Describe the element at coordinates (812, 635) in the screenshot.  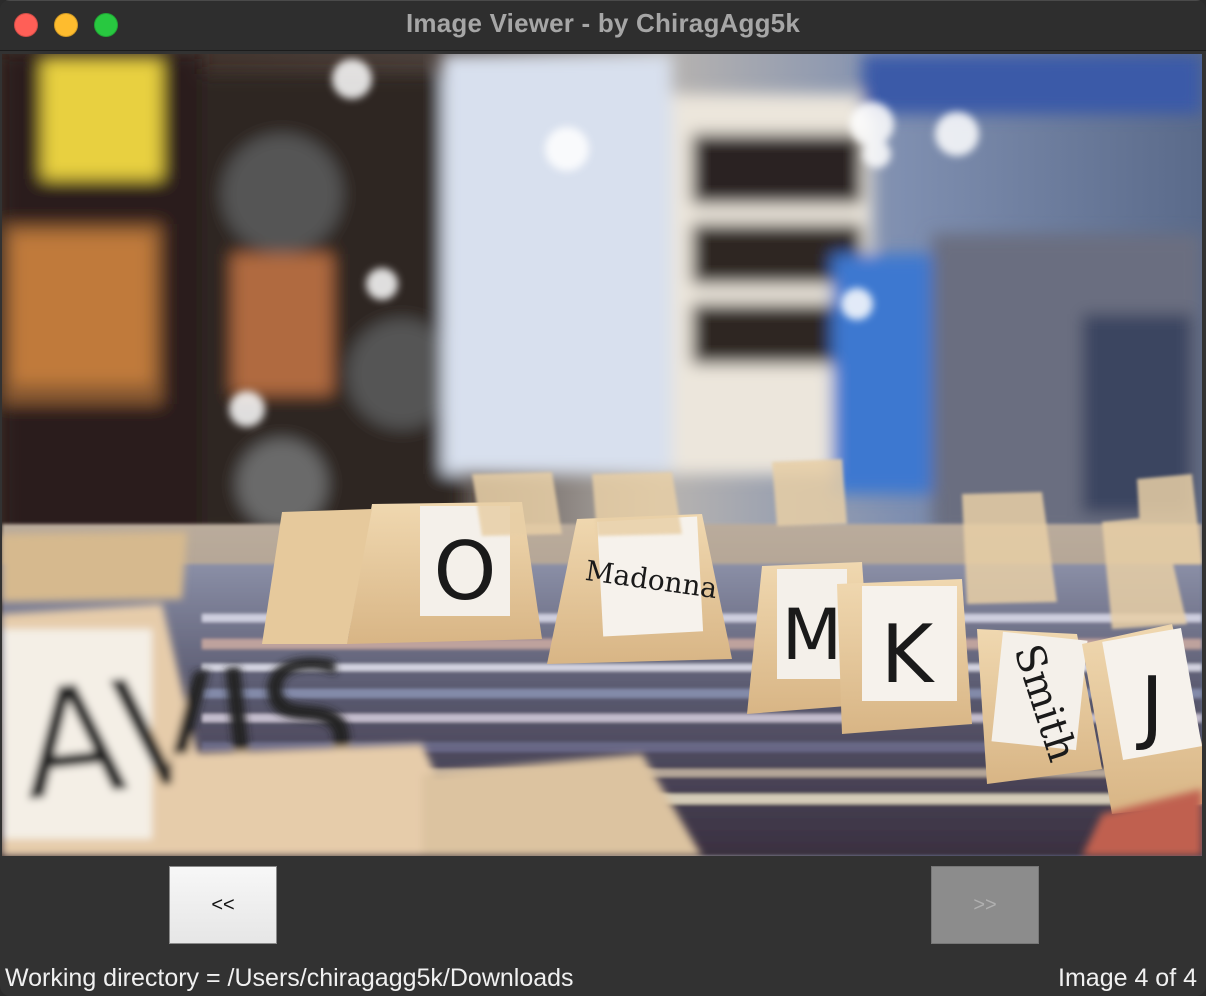
I see `svg-text: M` at that location.